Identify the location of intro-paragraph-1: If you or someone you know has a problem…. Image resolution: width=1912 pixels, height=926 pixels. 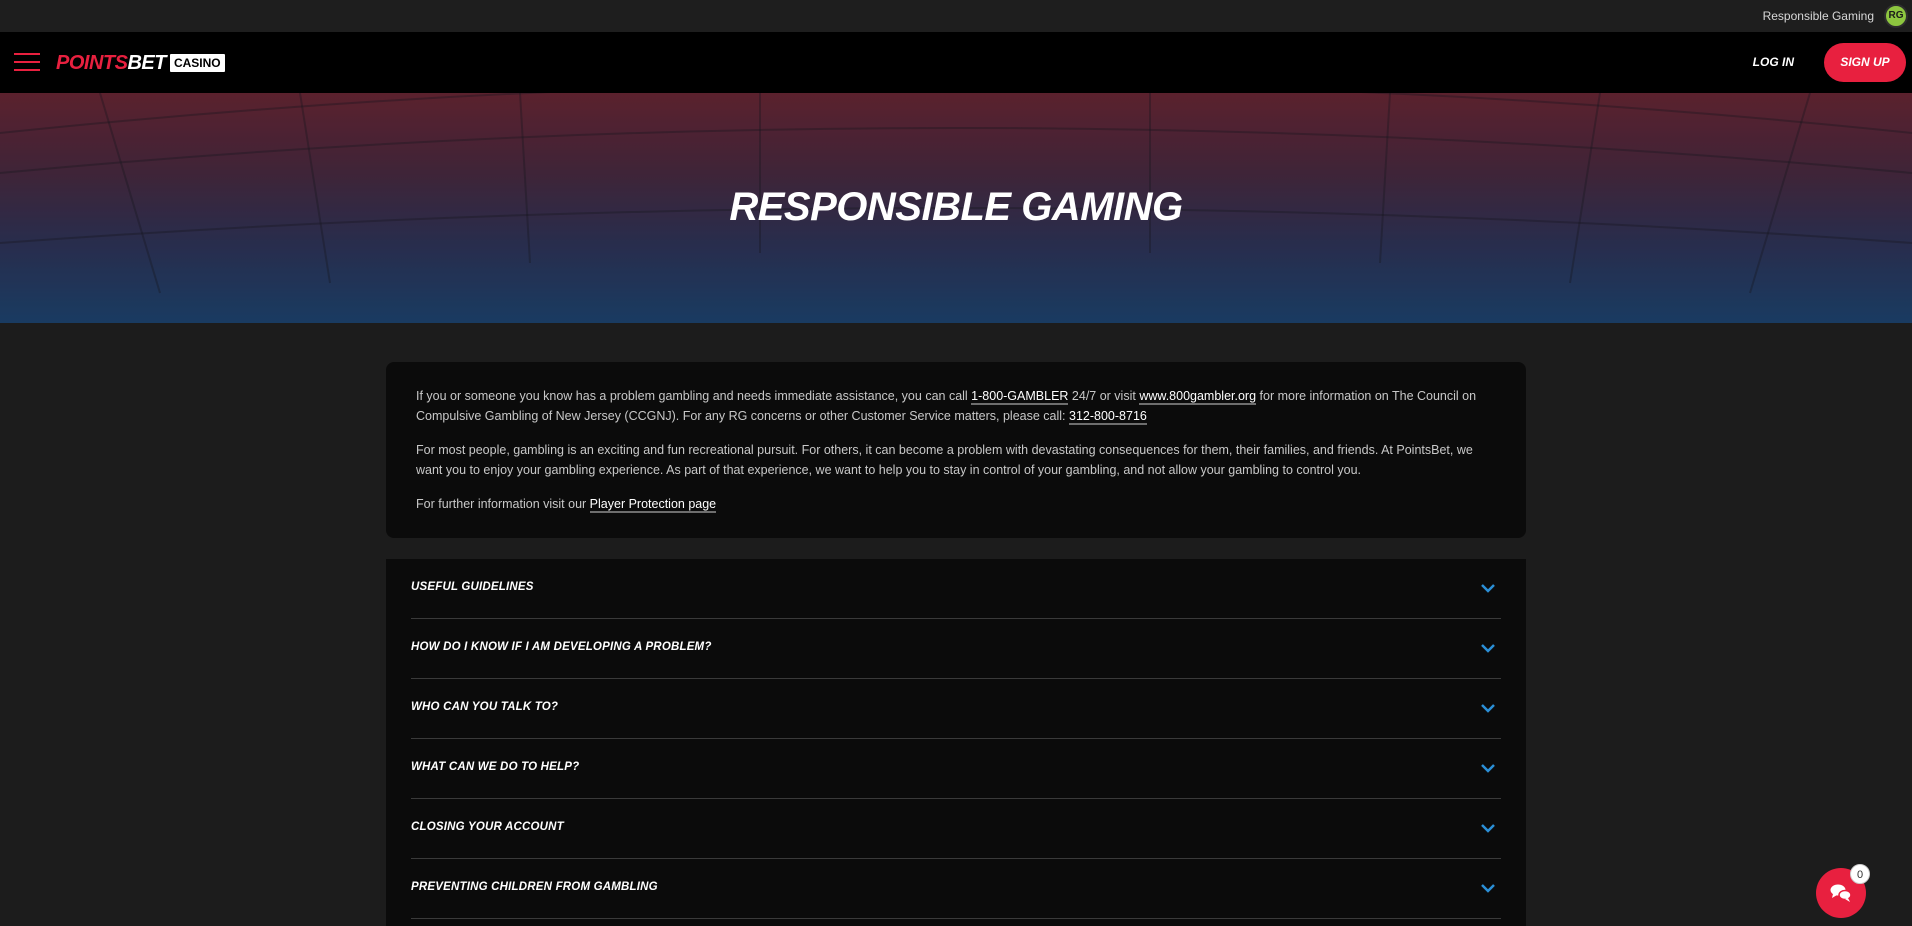
(956, 406).